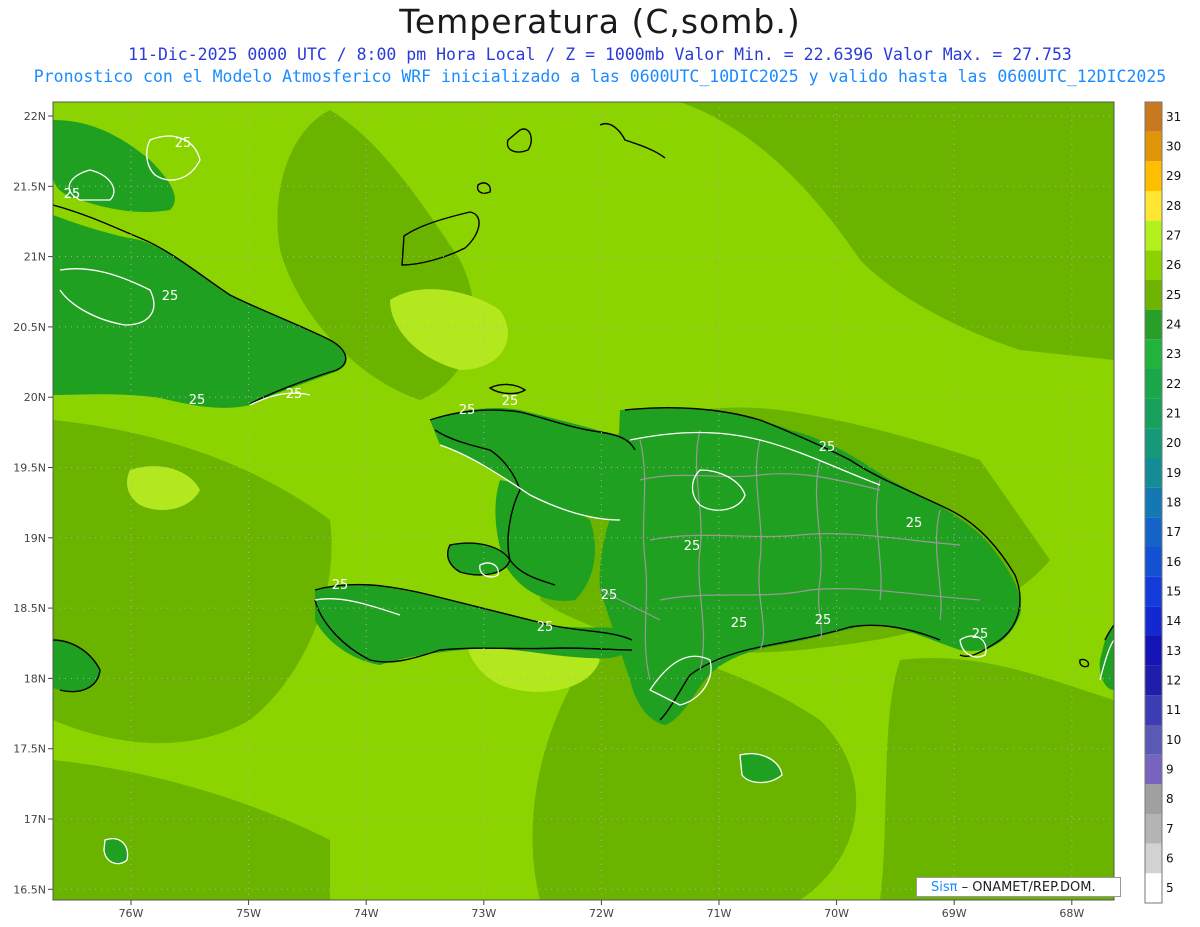 Image resolution: width=1200 pixels, height=927 pixels. What do you see at coordinates (483, 913) in the screenshot?
I see `lon-label: 73W` at bounding box center [483, 913].